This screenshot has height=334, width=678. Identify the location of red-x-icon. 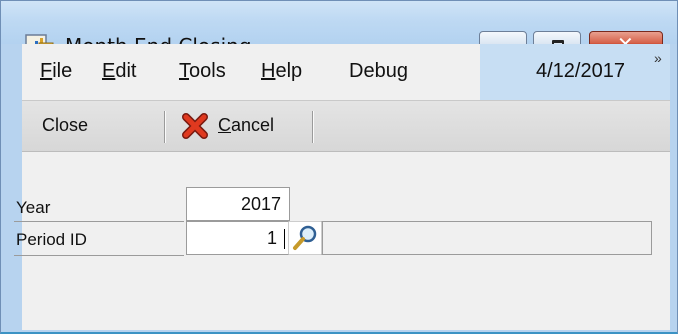
(195, 126).